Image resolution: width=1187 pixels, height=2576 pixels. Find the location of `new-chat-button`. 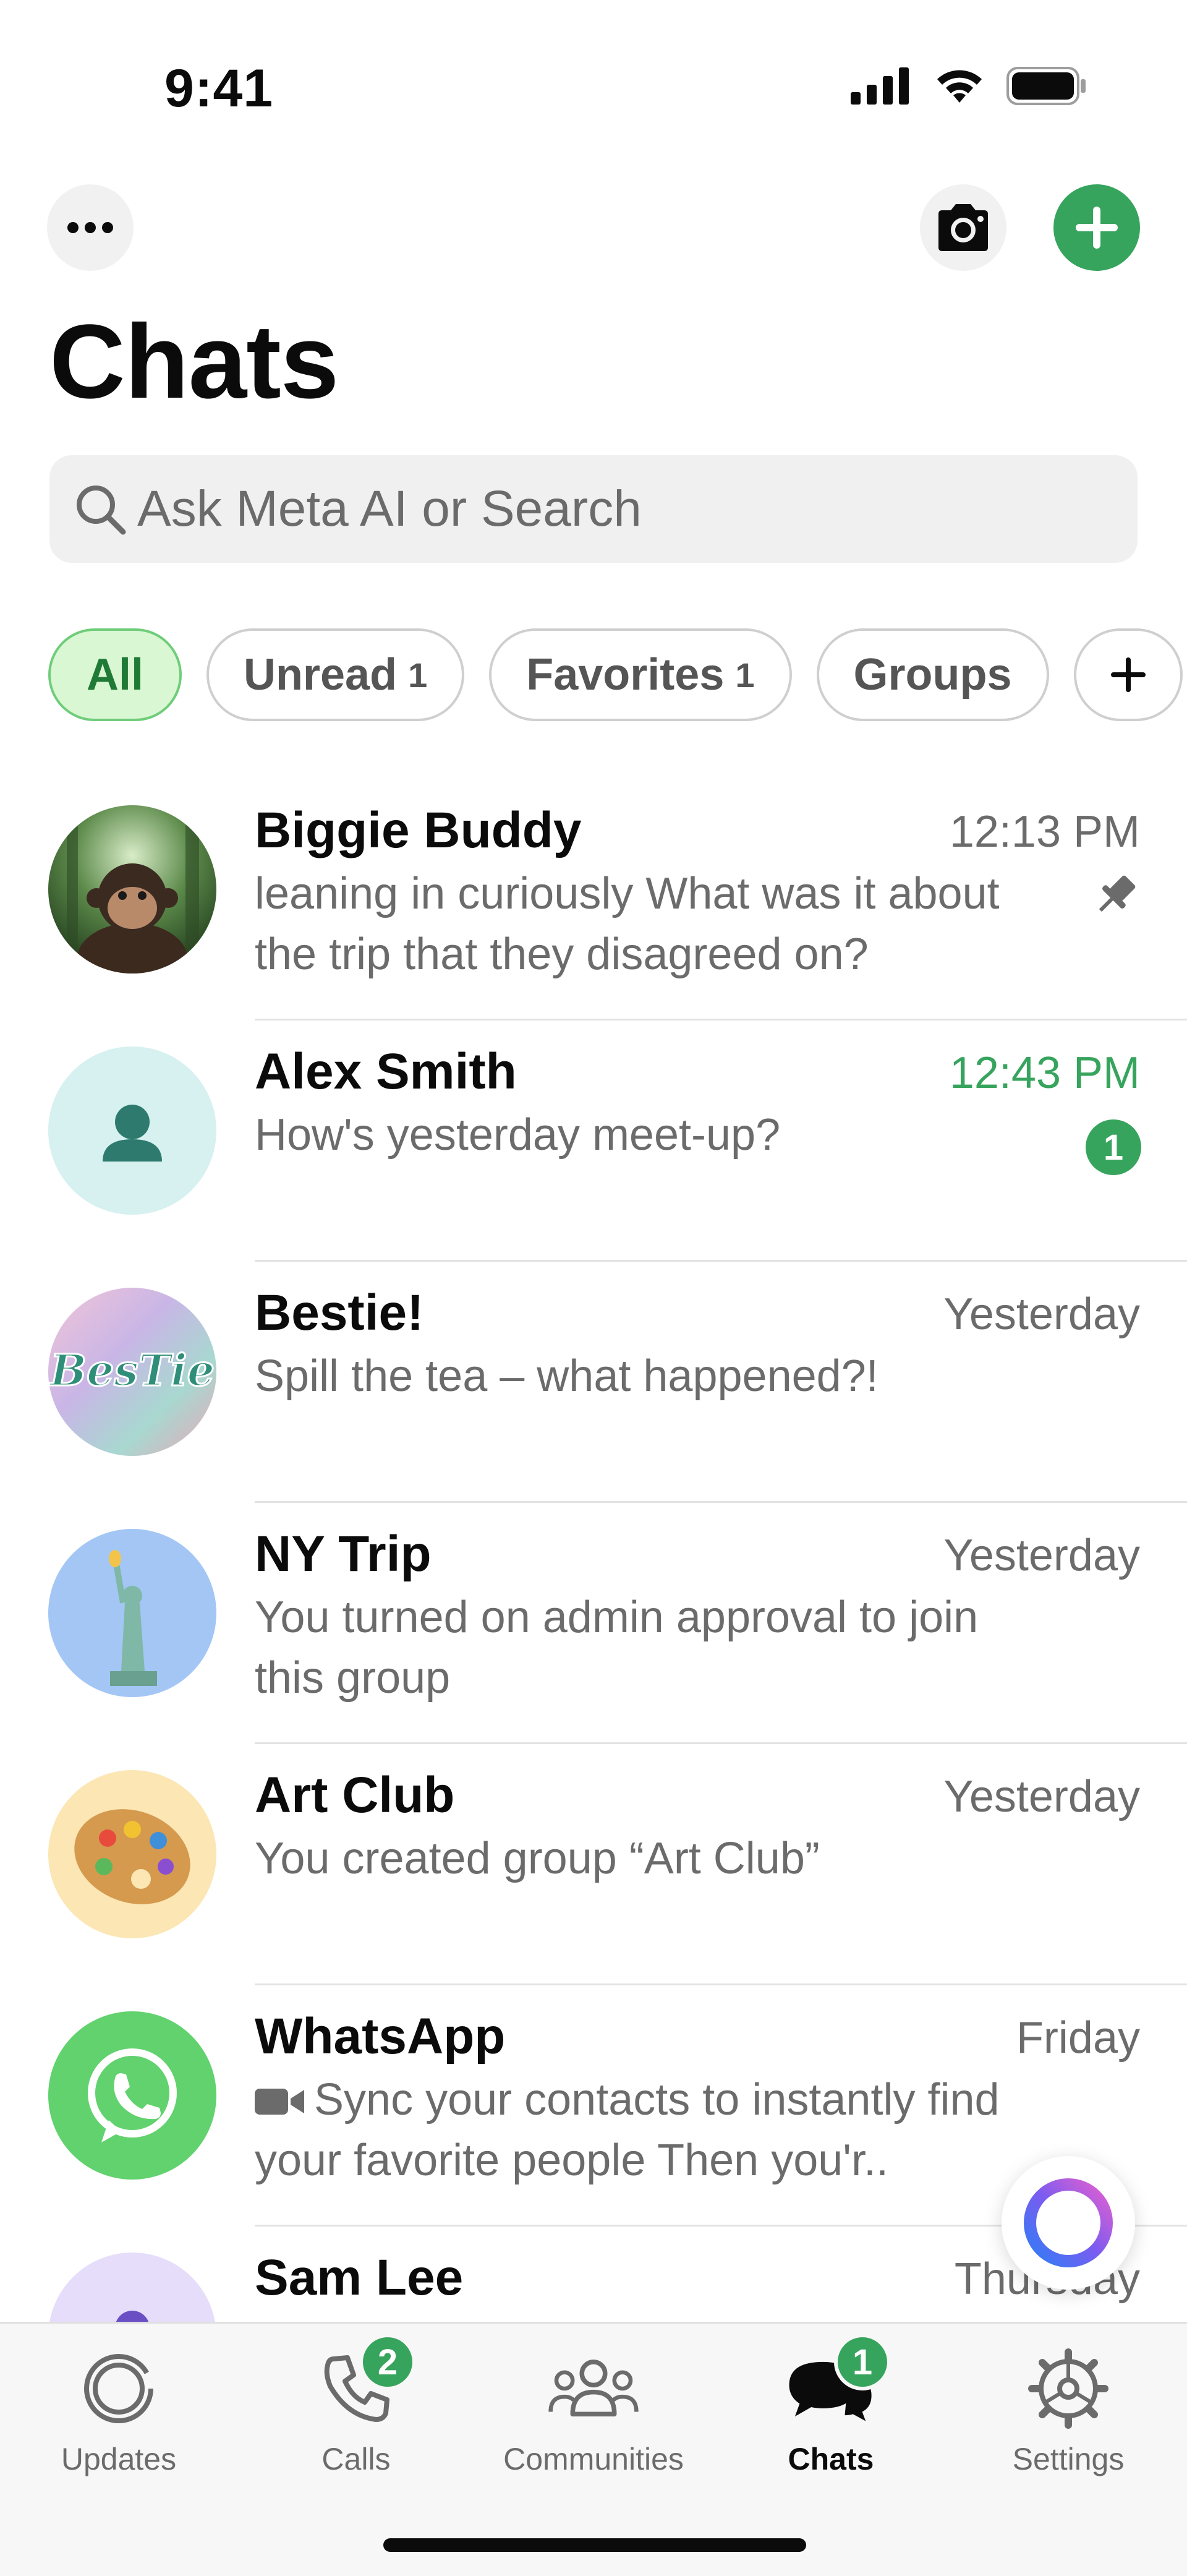

new-chat-button is located at coordinates (1097, 228).